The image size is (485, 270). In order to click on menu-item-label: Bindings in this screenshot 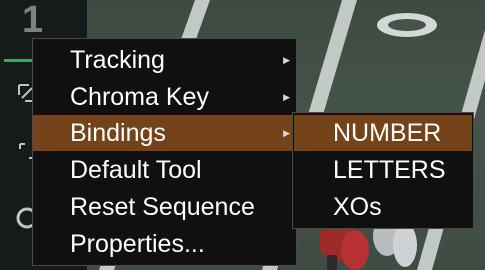, I will do `click(118, 133)`.